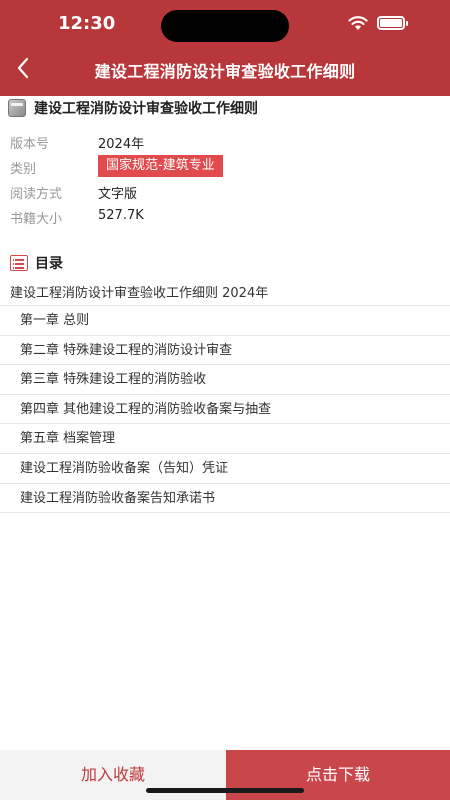 The image size is (450, 800). I want to click on nav-bar: 建设工程消防设计审查验收工作细则, so click(225, 70).